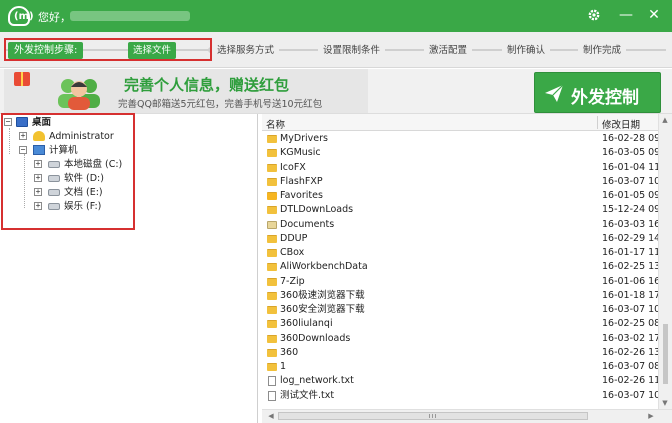 Image resolution: width=672 pixels, height=423 pixels. I want to click on file-name: 1, so click(283, 366).